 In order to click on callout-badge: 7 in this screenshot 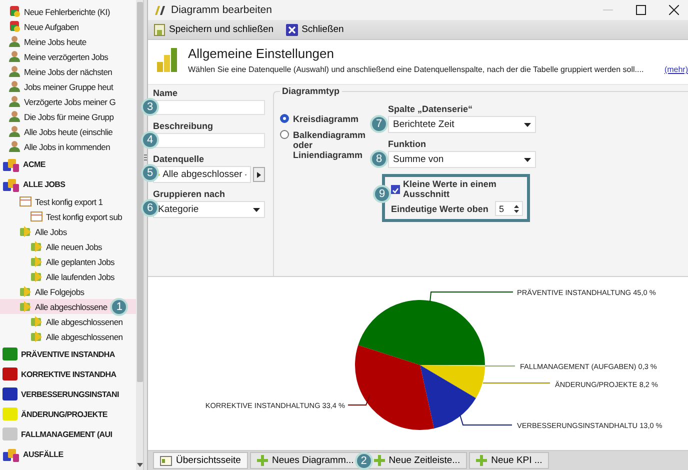, I will do `click(379, 124)`.